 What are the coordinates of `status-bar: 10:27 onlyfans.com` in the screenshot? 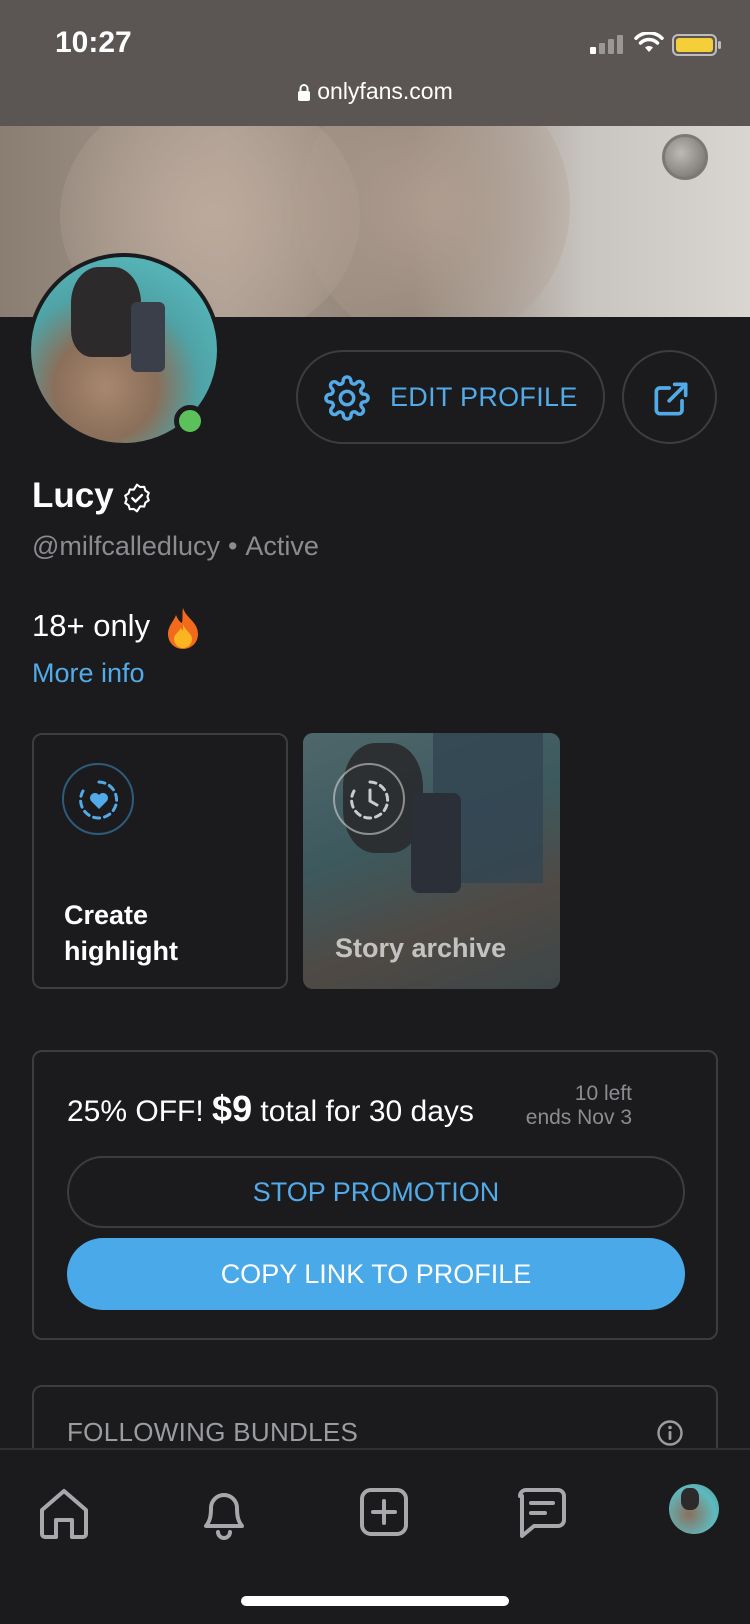 It's located at (375, 63).